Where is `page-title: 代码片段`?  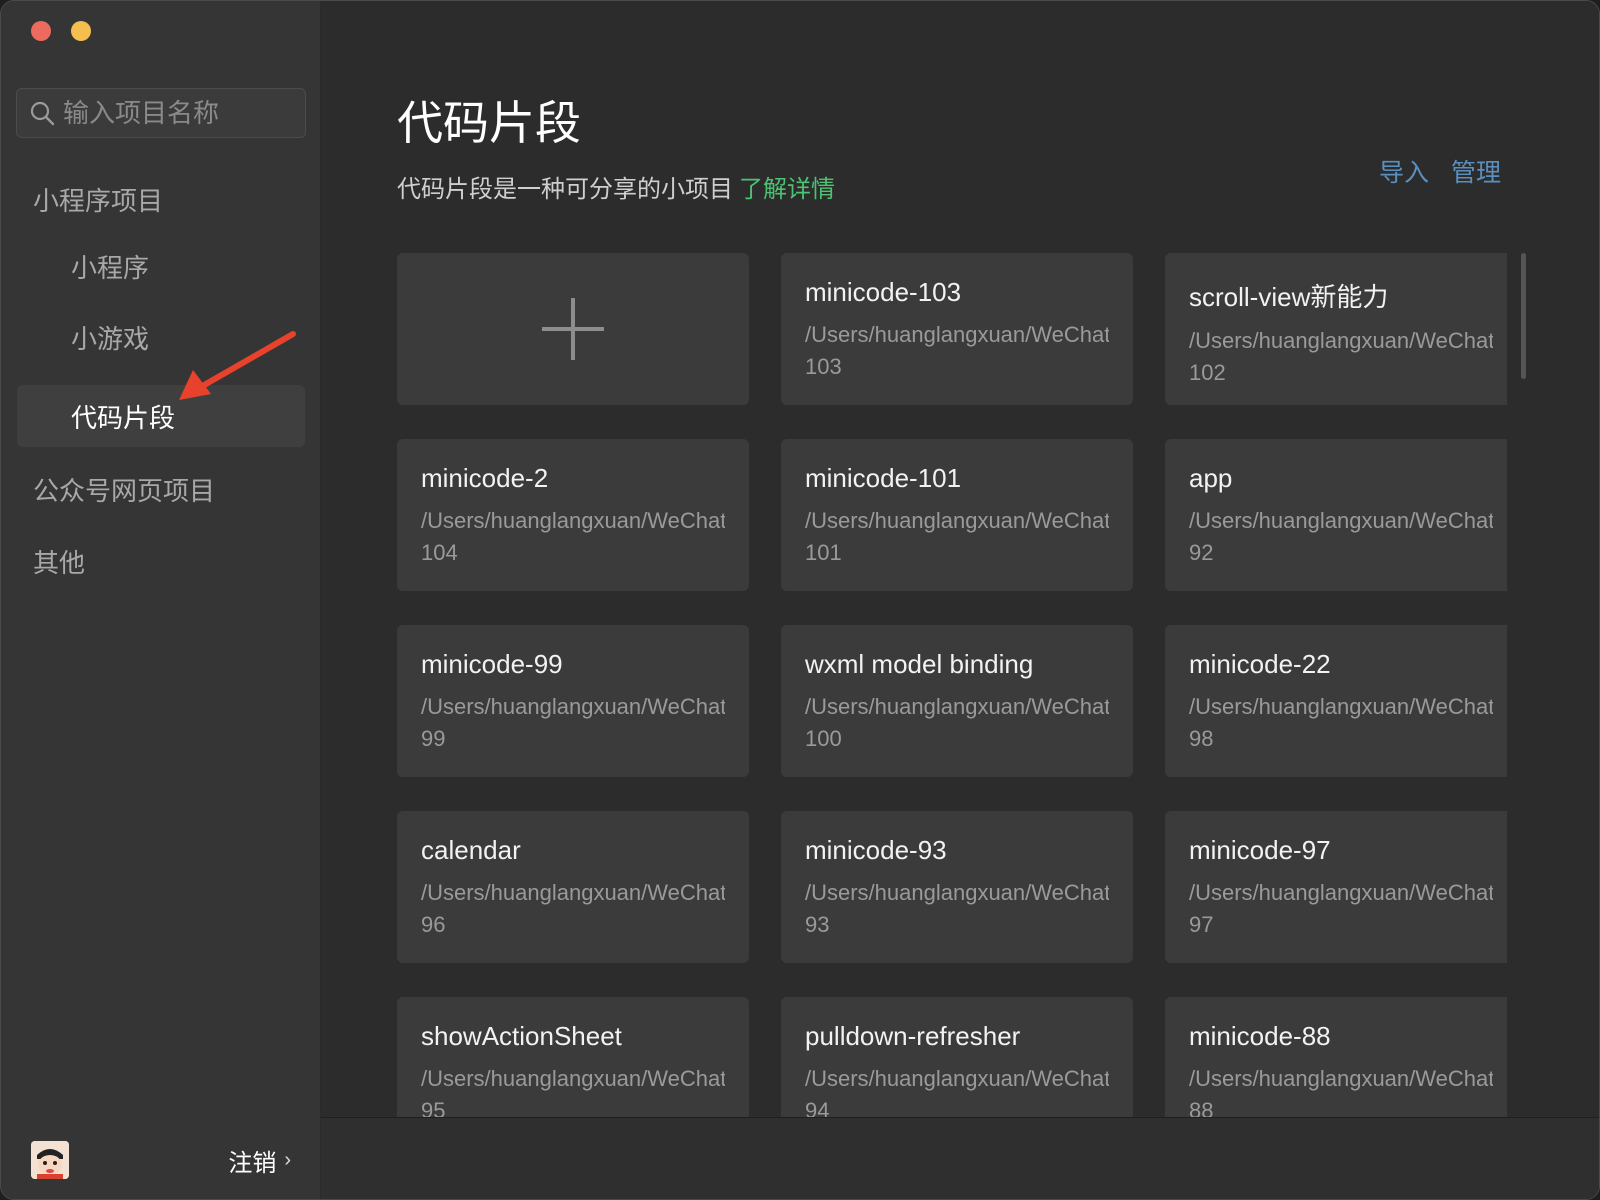 page-title: 代码片段 is located at coordinates (489, 123).